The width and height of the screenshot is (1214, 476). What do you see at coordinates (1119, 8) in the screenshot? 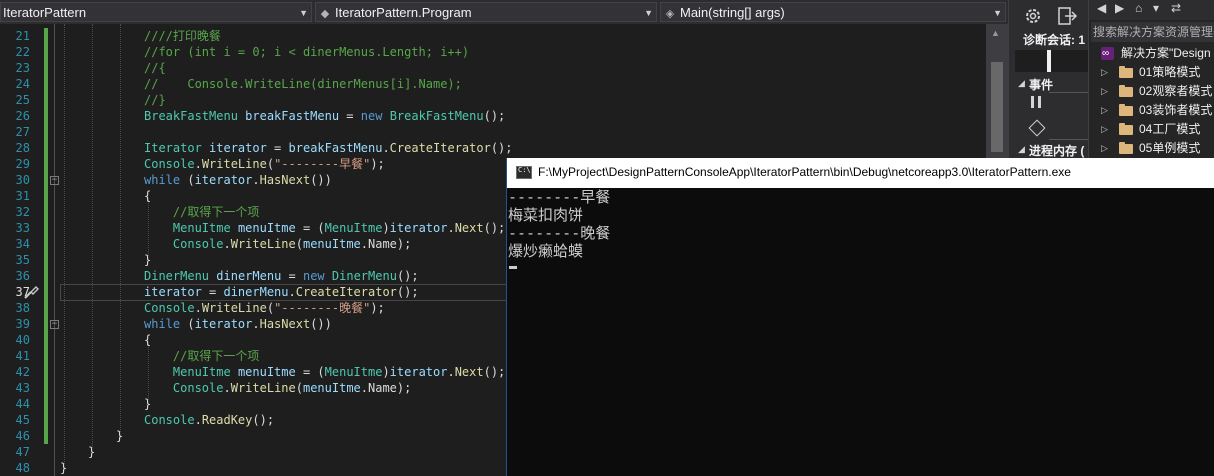
I see `forward-icon: ▶` at bounding box center [1119, 8].